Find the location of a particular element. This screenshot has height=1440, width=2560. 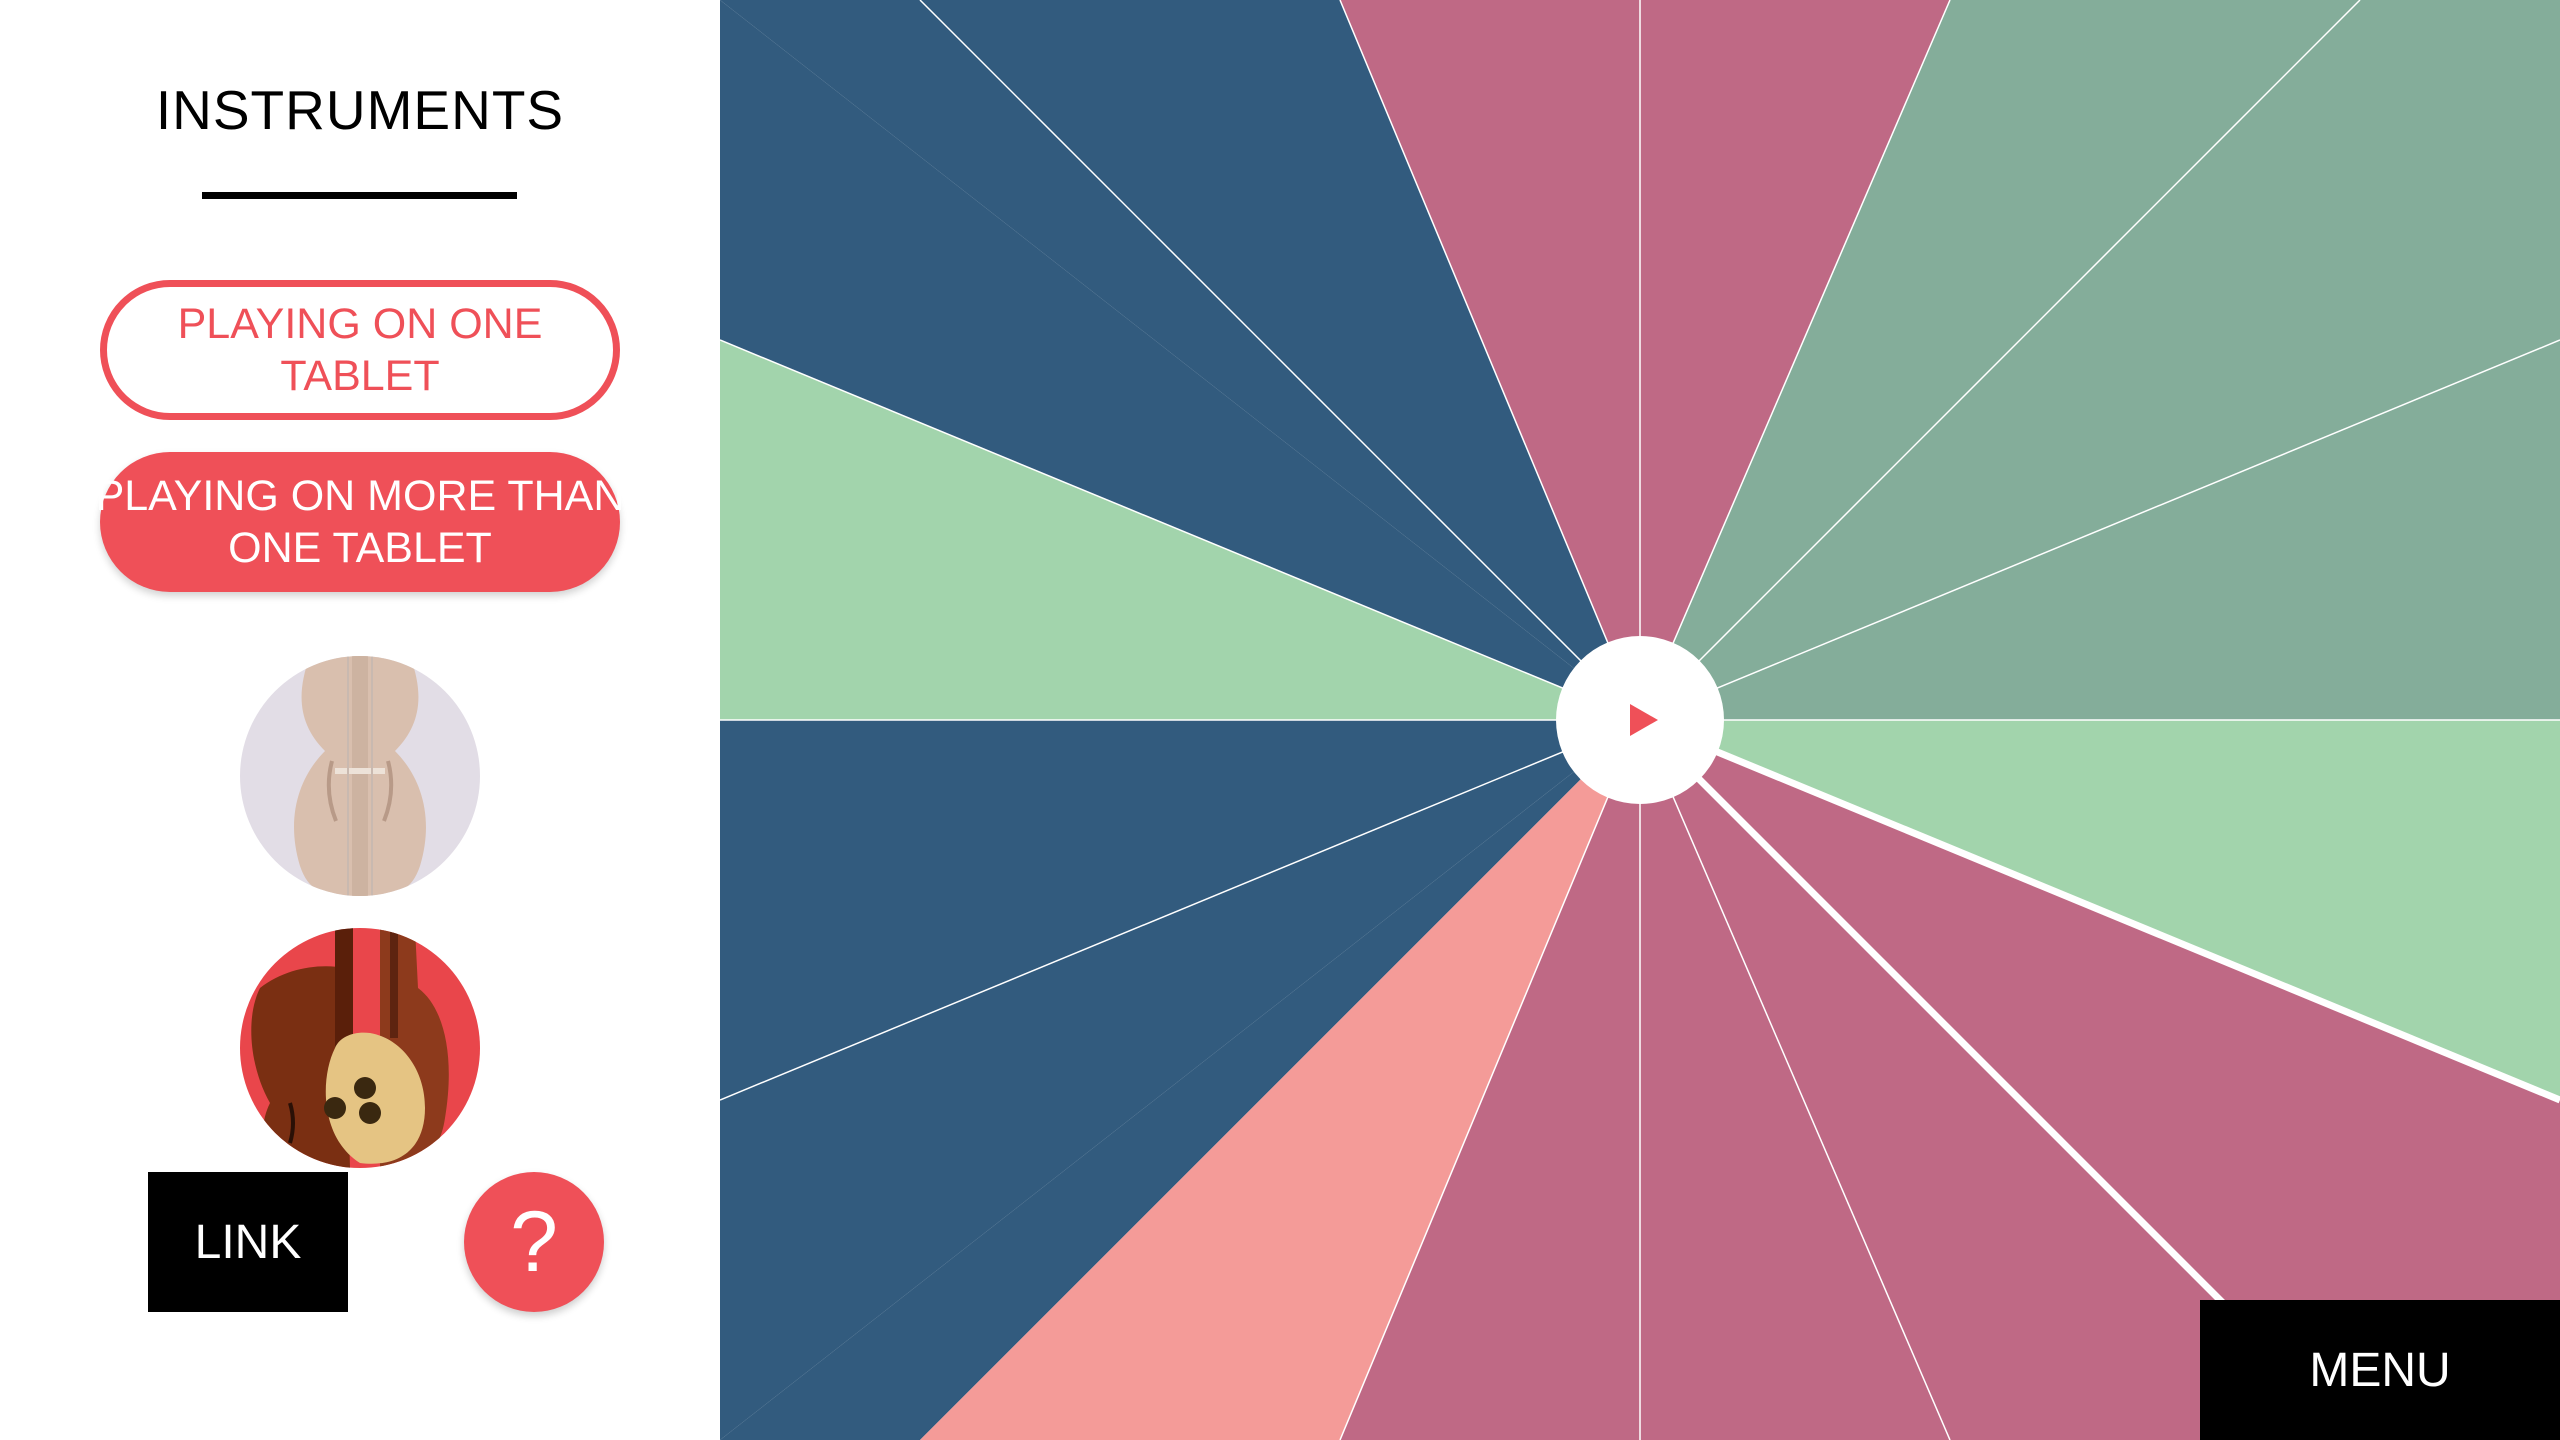

playing-on-more-than-one-tablet-button: PLAYING ON MORE THAN ONE TABLET is located at coordinates (360, 522).